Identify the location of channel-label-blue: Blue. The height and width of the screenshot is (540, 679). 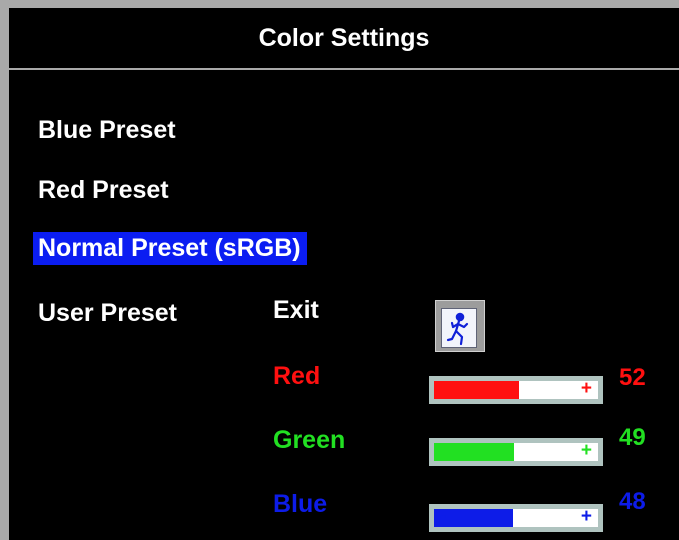
(300, 504).